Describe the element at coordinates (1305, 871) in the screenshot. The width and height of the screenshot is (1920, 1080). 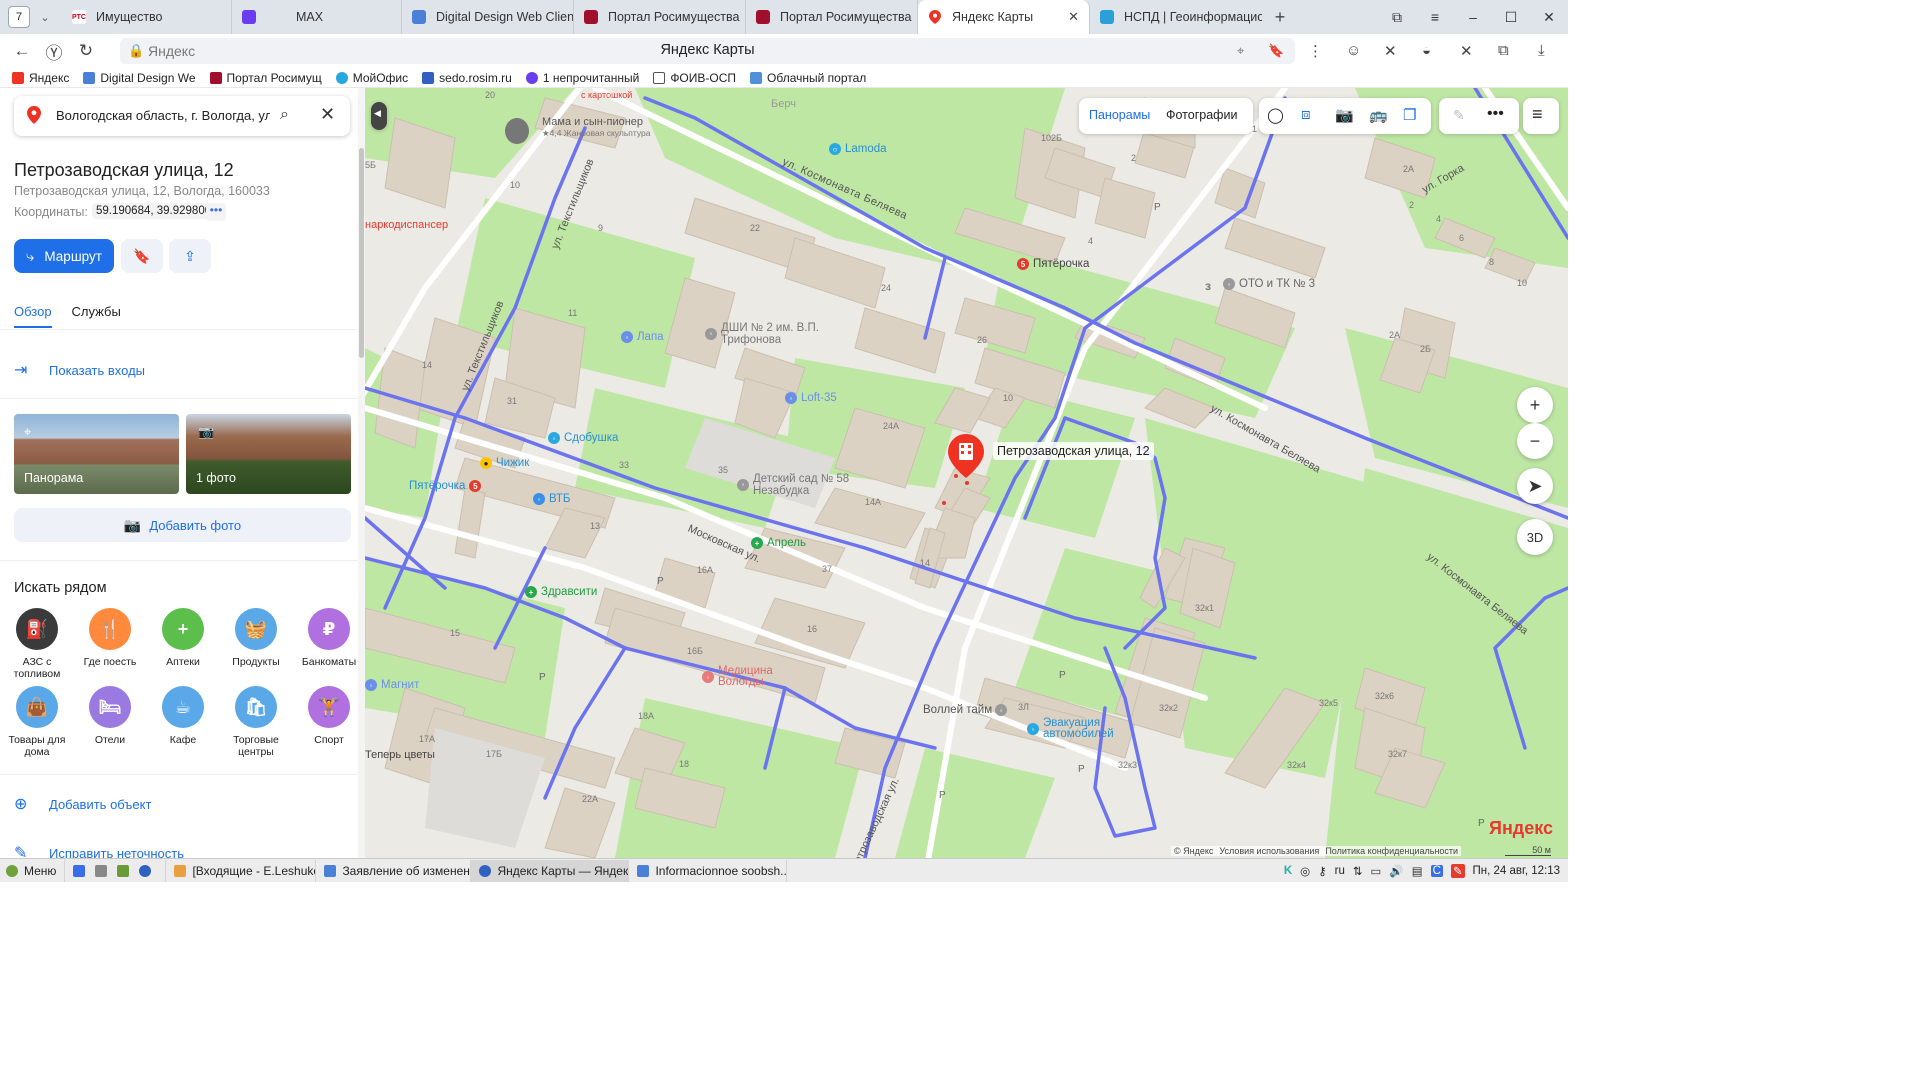
I see `tray-app-icon: ◎` at that location.